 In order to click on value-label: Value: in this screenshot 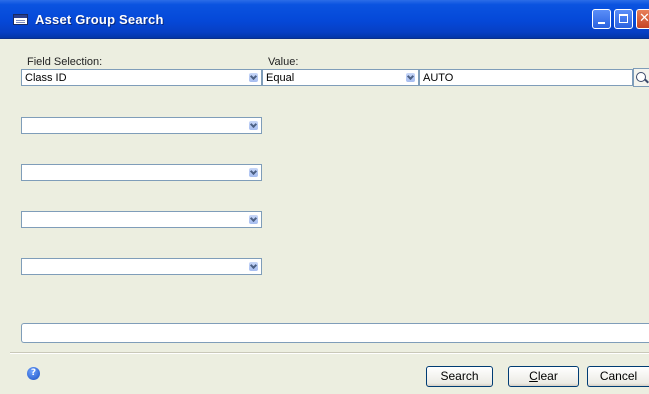, I will do `click(283, 62)`.